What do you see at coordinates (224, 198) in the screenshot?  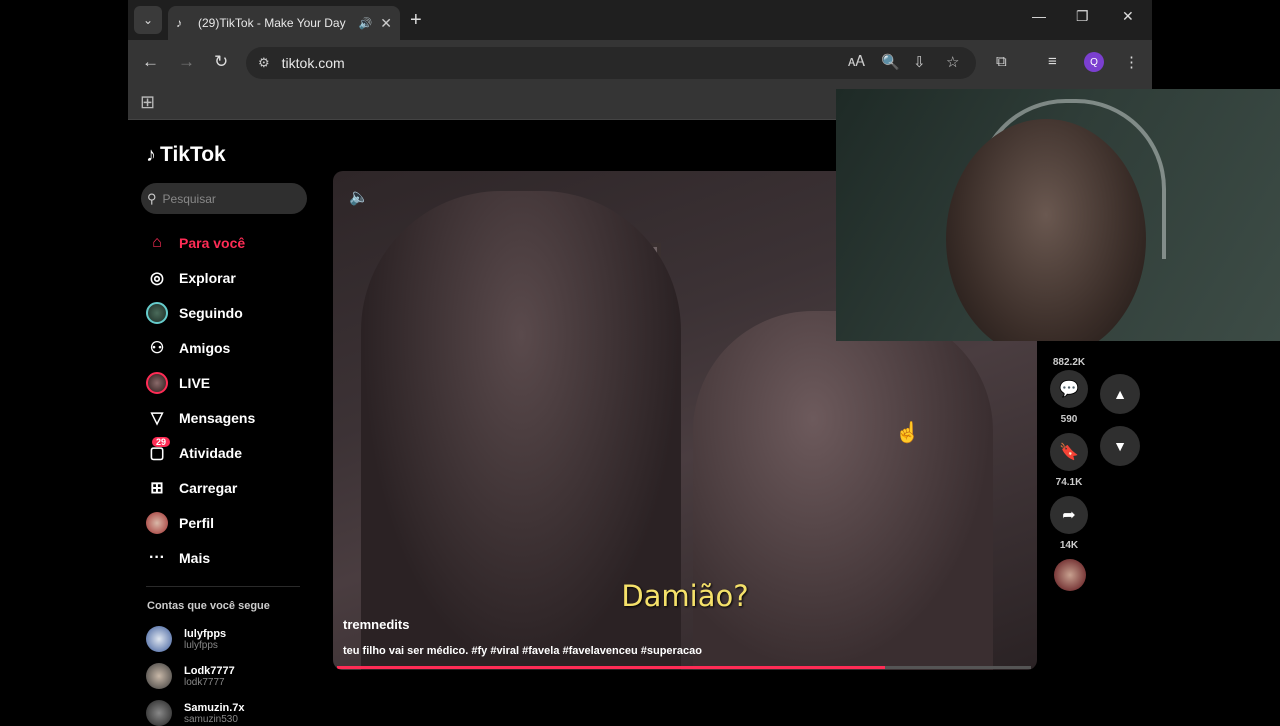 I see `search-input: ⚲ Pesquisar` at bounding box center [224, 198].